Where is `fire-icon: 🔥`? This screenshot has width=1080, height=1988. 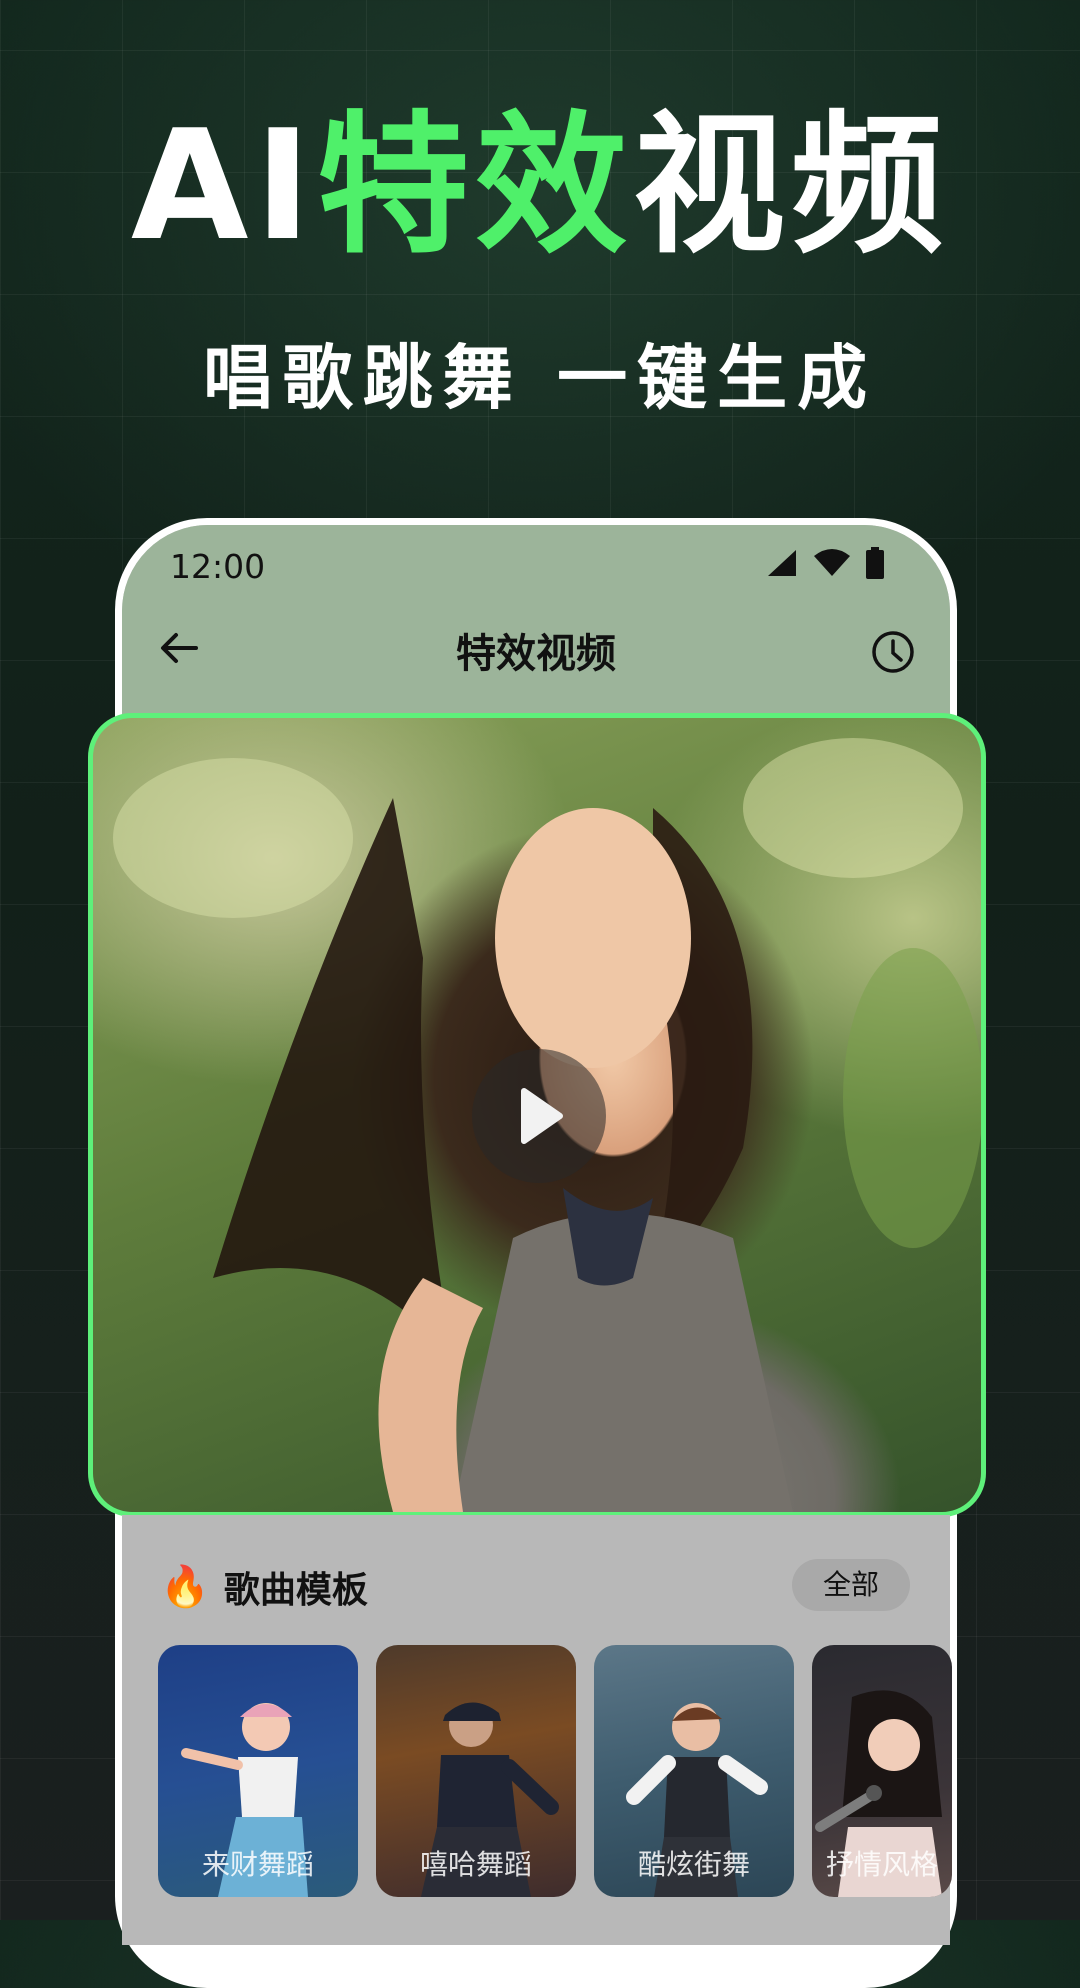
fire-icon: 🔥 is located at coordinates (185, 1587).